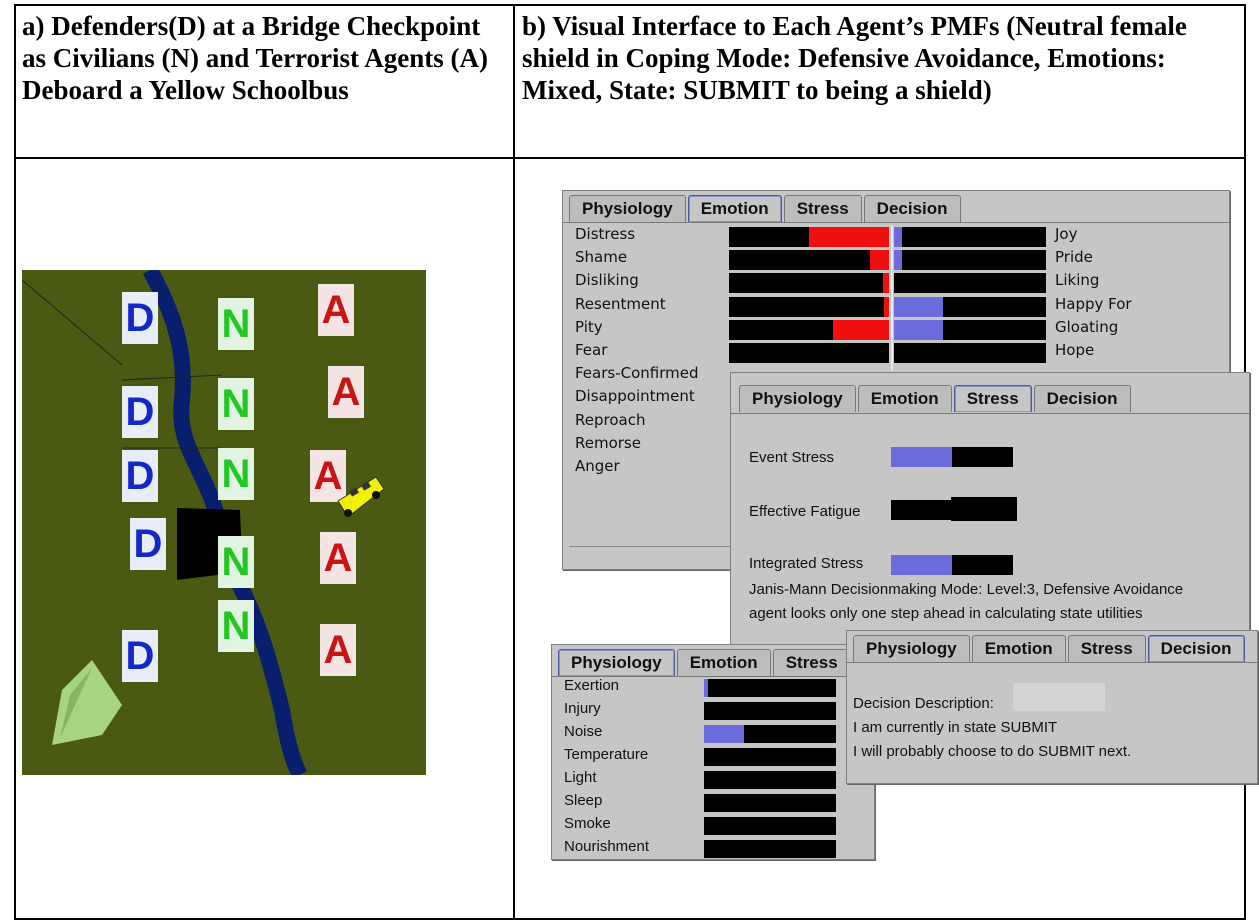  Describe the element at coordinates (806, 563) in the screenshot. I see `integrated-stress-label: Integrated Stress` at that location.